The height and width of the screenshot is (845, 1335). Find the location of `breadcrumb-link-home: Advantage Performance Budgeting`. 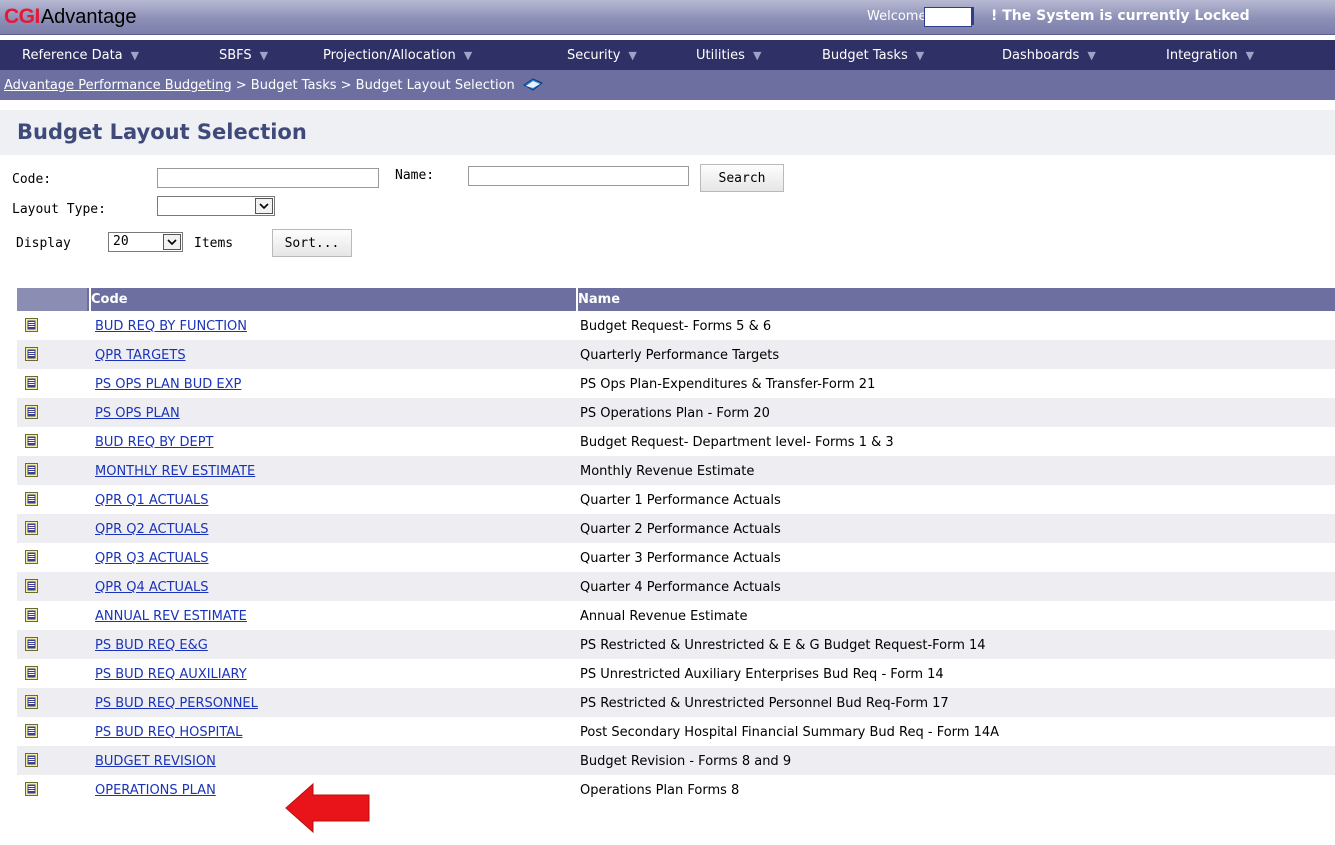

breadcrumb-link-home: Advantage Performance Budgeting is located at coordinates (118, 85).